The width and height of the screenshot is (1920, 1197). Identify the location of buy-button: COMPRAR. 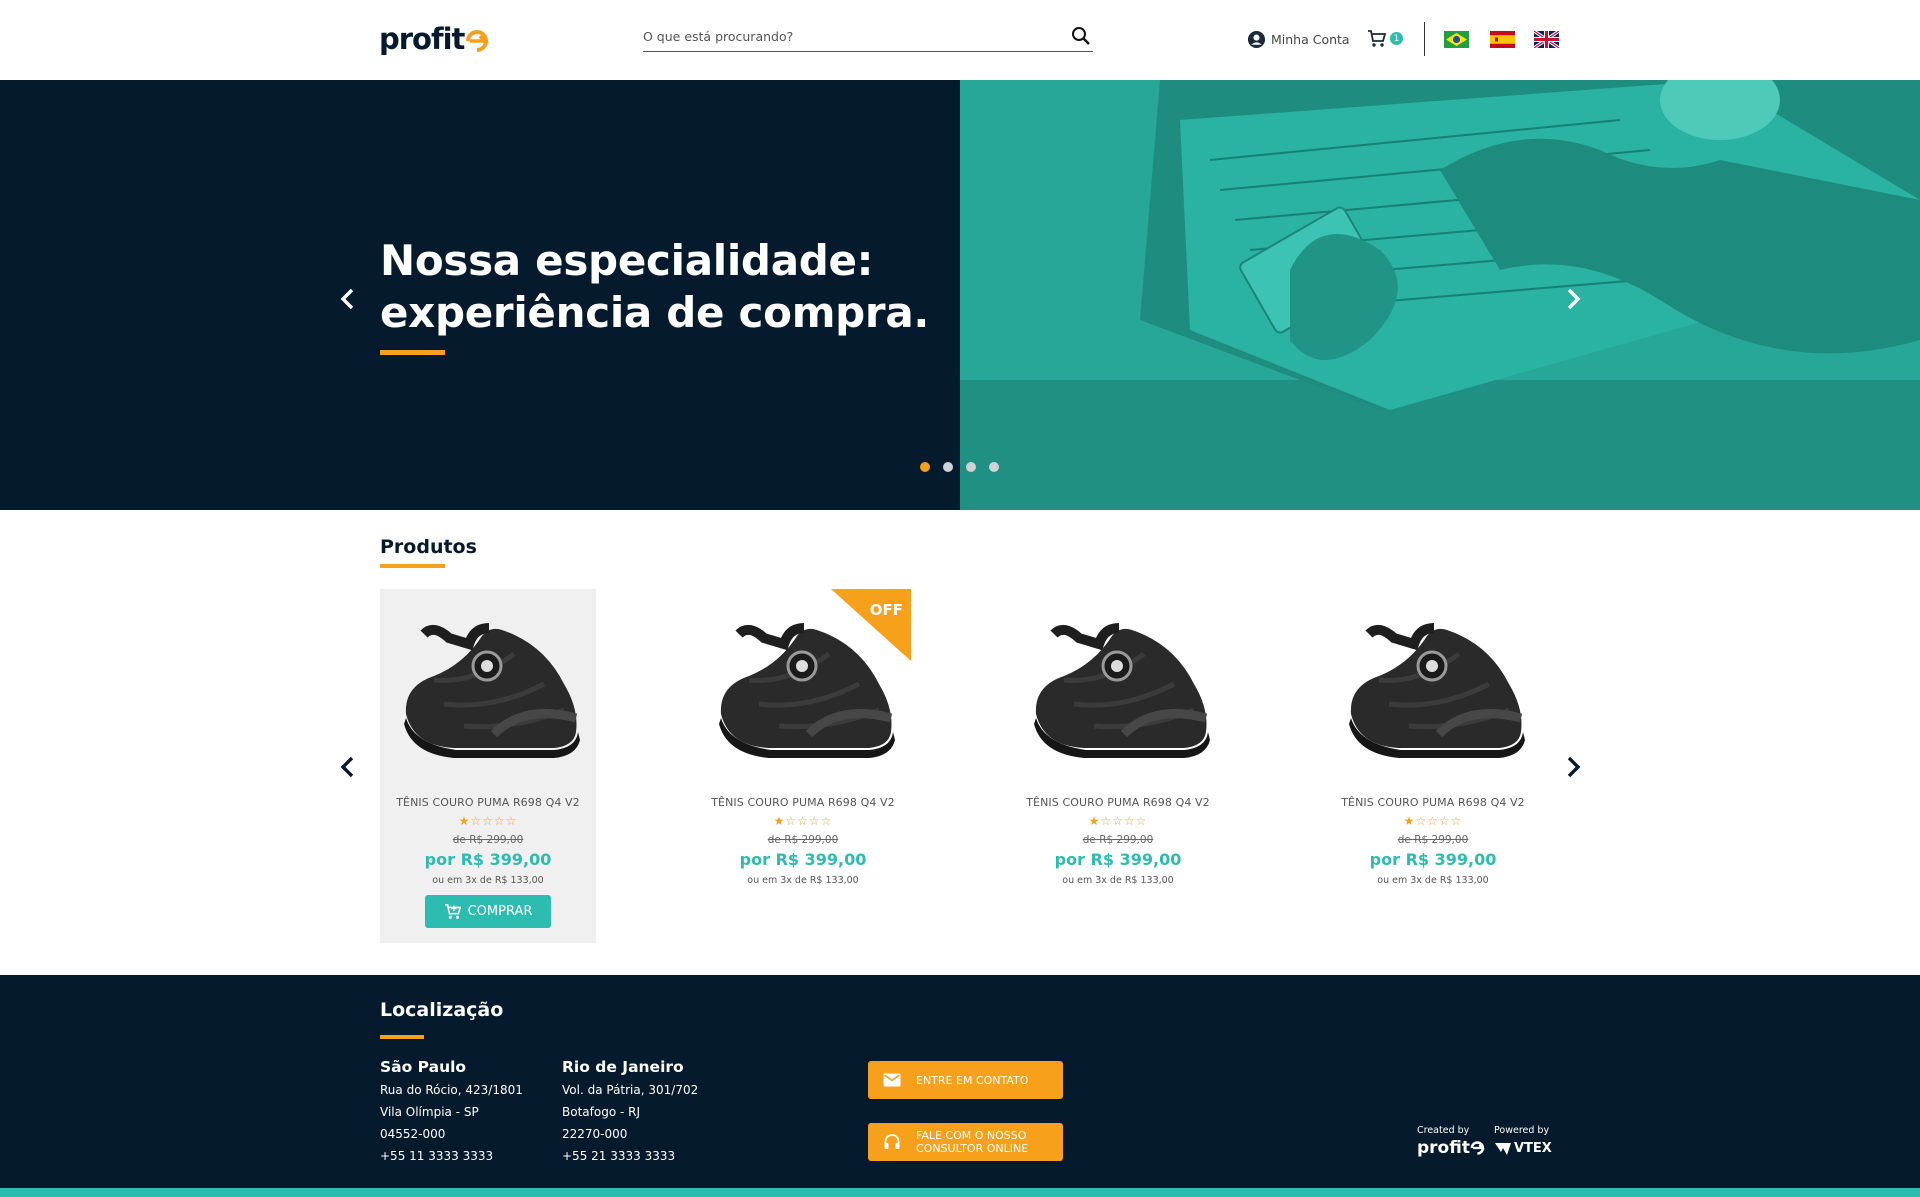
(488, 911).